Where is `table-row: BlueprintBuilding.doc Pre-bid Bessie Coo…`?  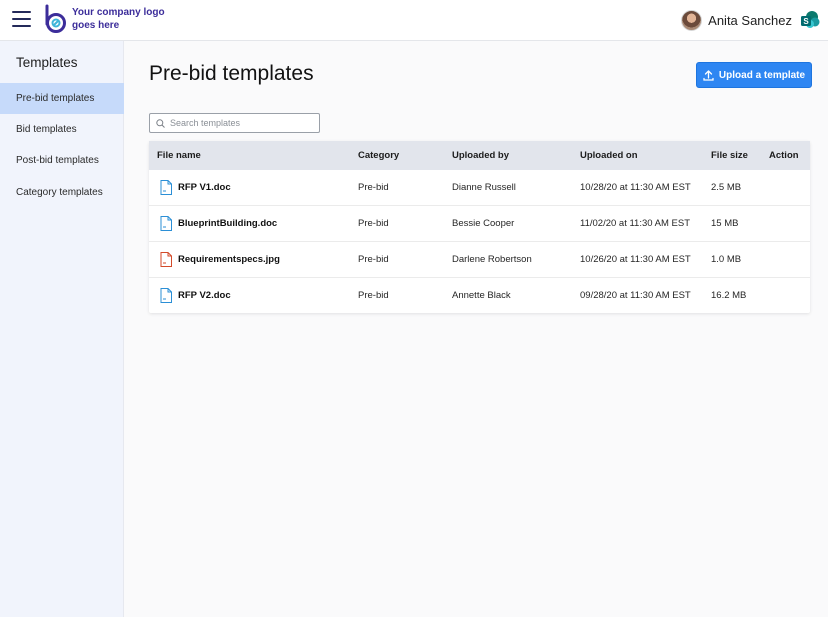 table-row: BlueprintBuilding.doc Pre-bid Bessie Coo… is located at coordinates (479, 224).